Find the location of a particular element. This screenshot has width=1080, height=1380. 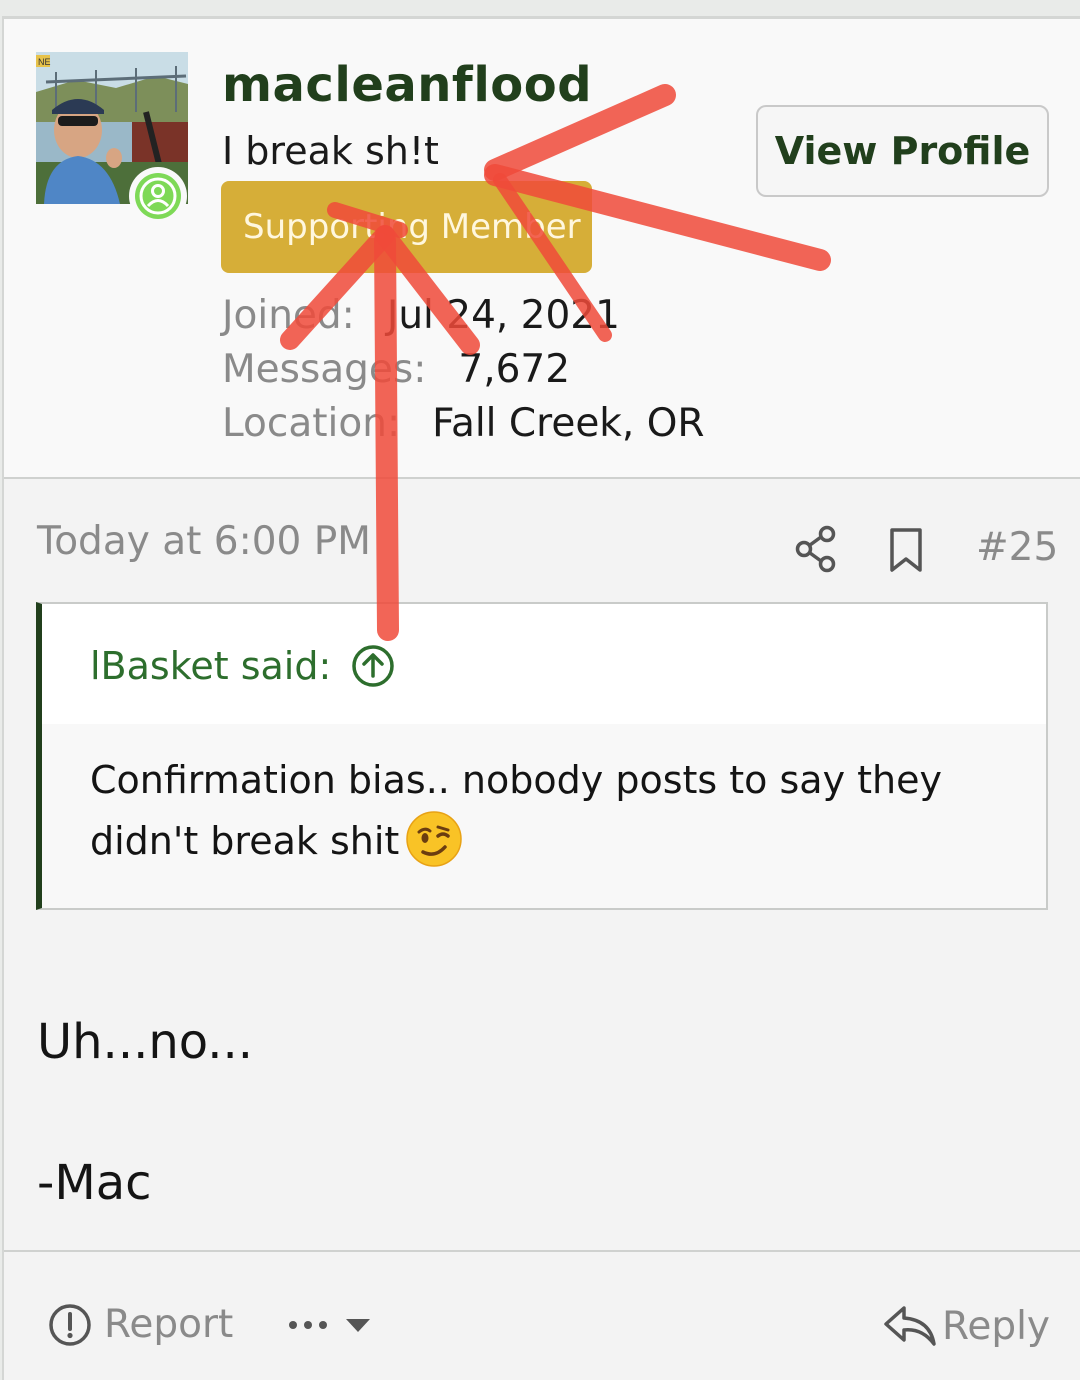

online-status-badge is located at coordinates (158, 196).